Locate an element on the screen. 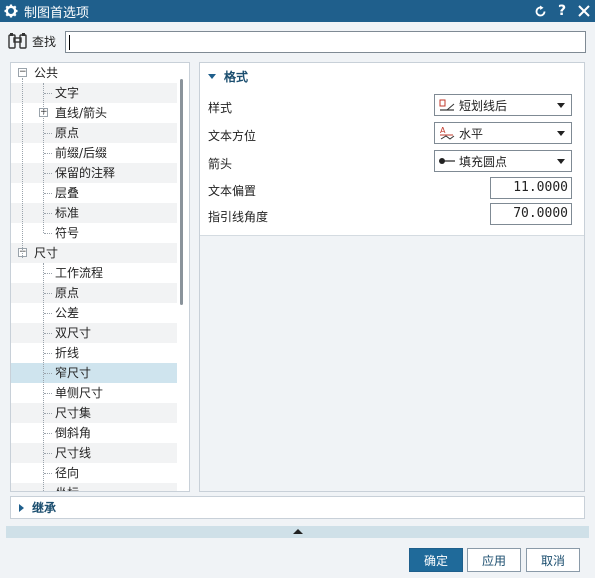  tree-item-row: 层叠 is located at coordinates (94, 193).